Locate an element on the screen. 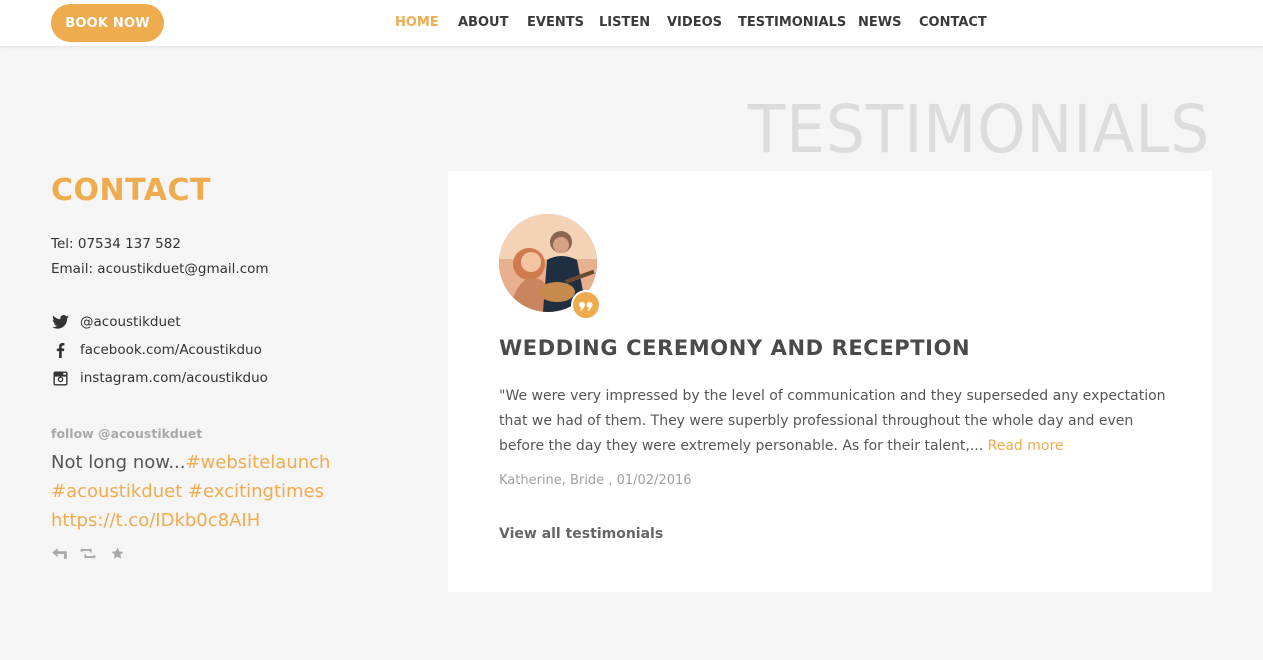 The image size is (1263, 660). nav-listen: LISTEN is located at coordinates (624, 22).